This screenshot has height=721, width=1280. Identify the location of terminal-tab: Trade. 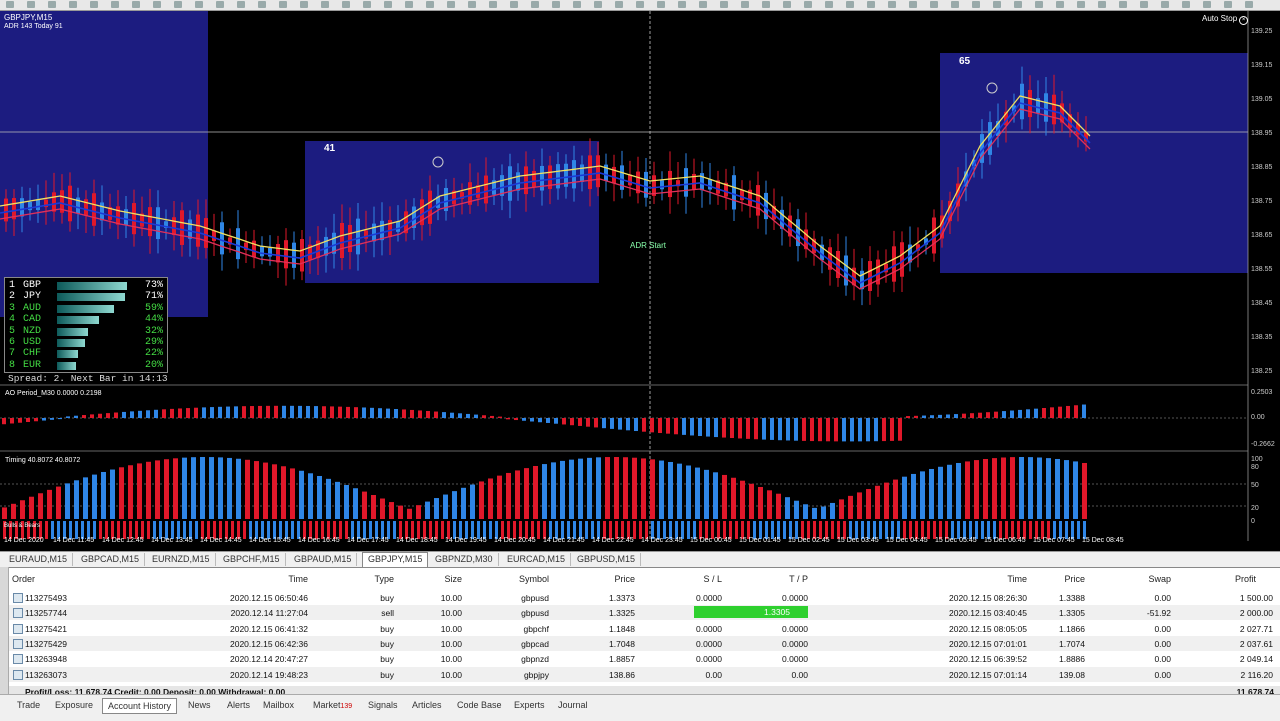
(28, 705).